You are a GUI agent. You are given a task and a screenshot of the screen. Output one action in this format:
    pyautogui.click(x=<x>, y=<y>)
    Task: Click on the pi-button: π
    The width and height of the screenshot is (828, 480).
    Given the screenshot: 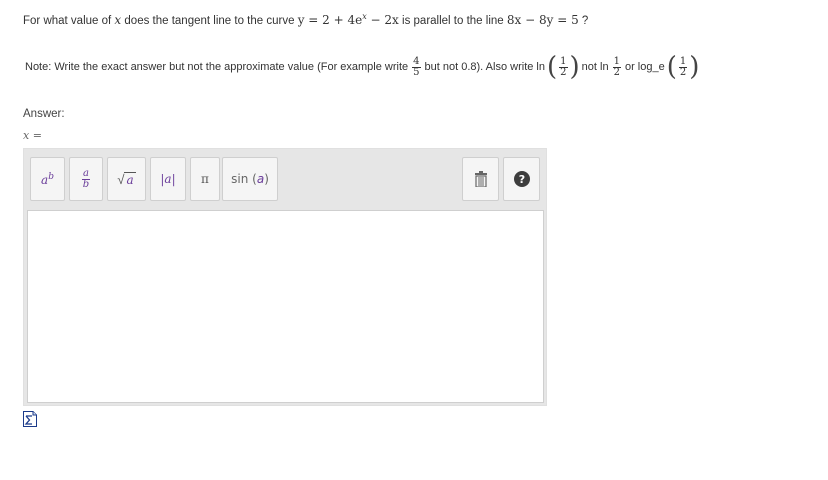 What is the action you would take?
    pyautogui.click(x=205, y=179)
    